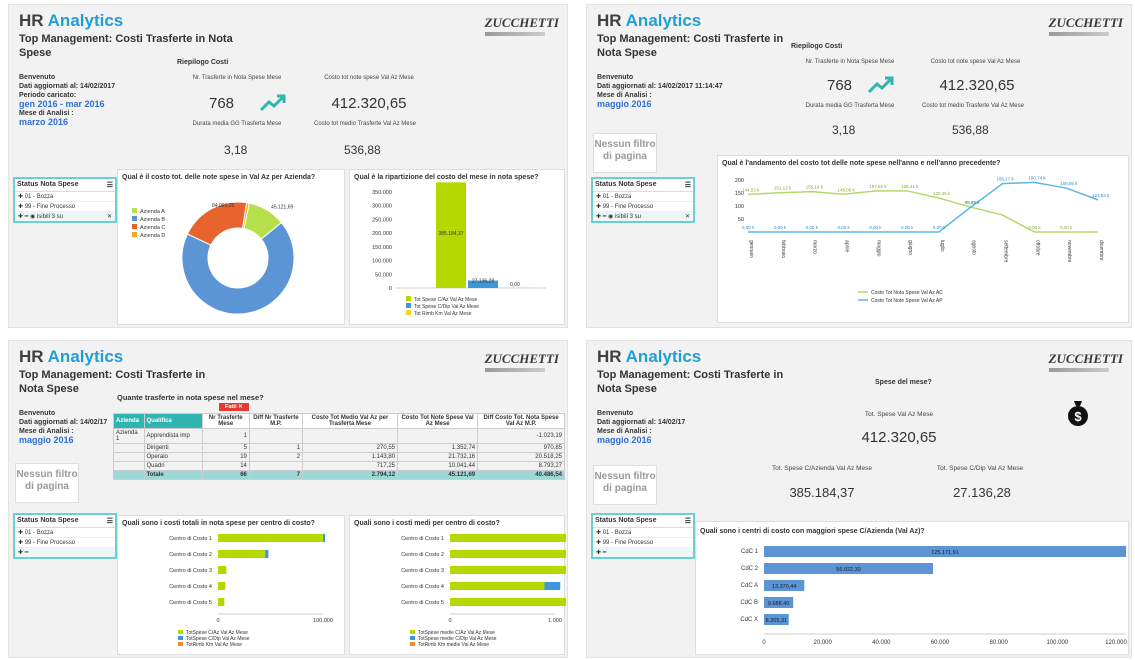 This screenshot has width=1135, height=660. What do you see at coordinates (382, 234) in the screenshot?
I see `y-tick-label: 200.000` at bounding box center [382, 234].